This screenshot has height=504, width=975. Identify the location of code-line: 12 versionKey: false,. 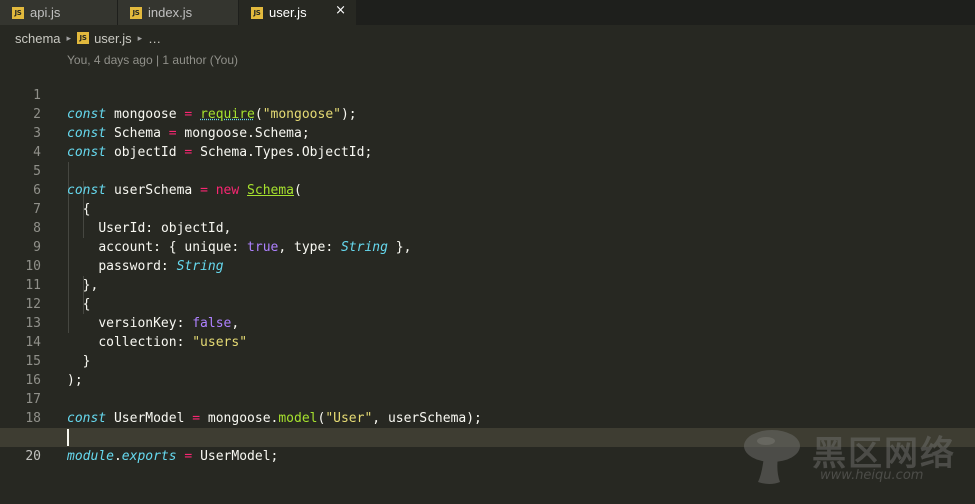
(487, 303).